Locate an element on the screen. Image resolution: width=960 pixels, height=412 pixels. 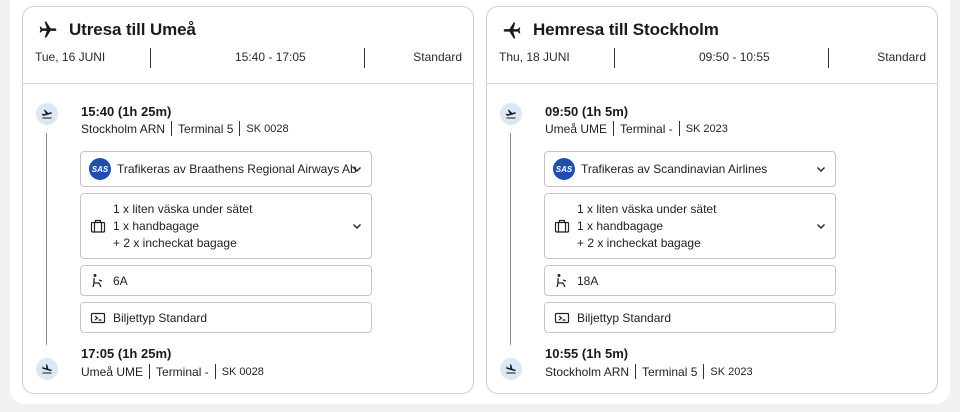
departure-time: 15:40 (1h 25m) is located at coordinates (126, 111).